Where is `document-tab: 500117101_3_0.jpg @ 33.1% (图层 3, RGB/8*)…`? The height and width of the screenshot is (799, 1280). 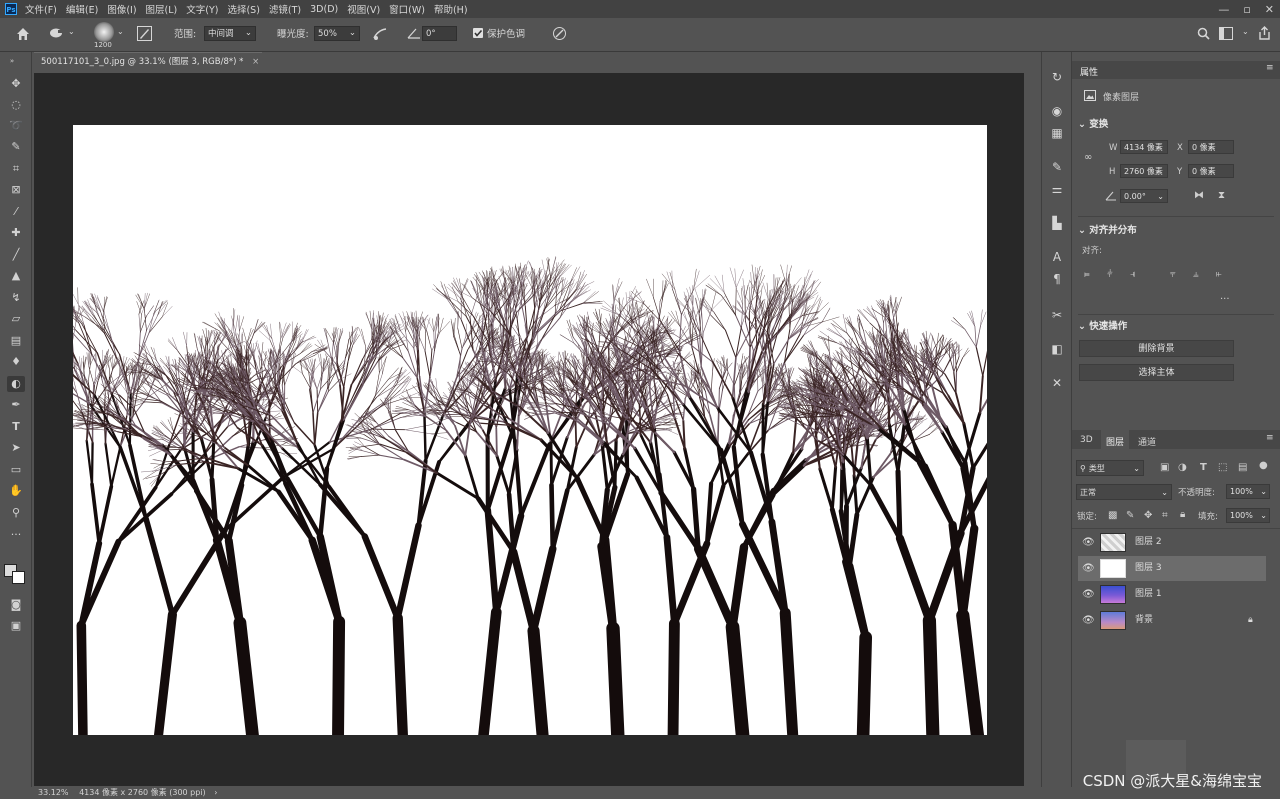 document-tab: 500117101_3_0.jpg @ 33.1% (图层 3, RGB/8*)… is located at coordinates (148, 61).